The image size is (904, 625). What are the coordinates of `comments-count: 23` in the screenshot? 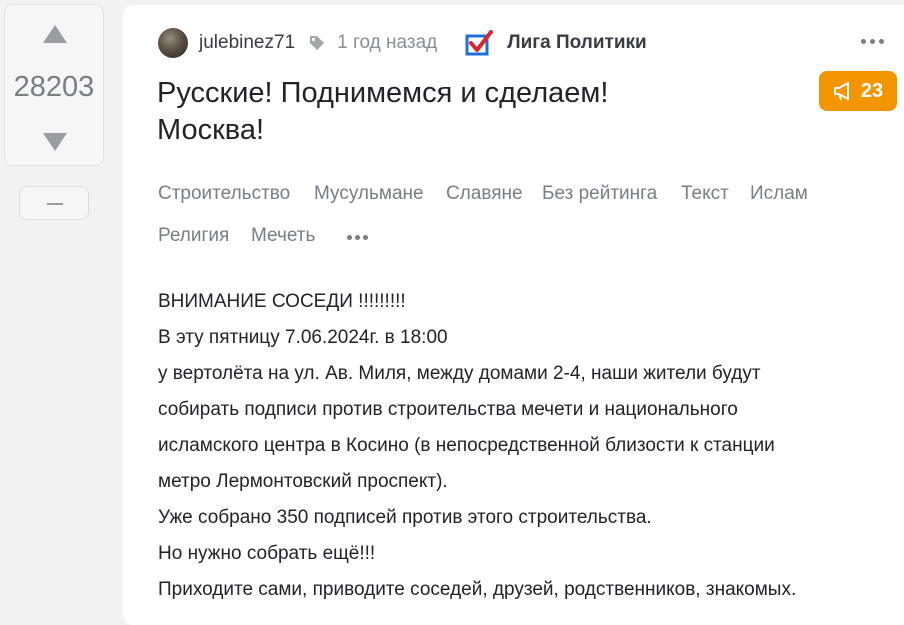 It's located at (872, 90).